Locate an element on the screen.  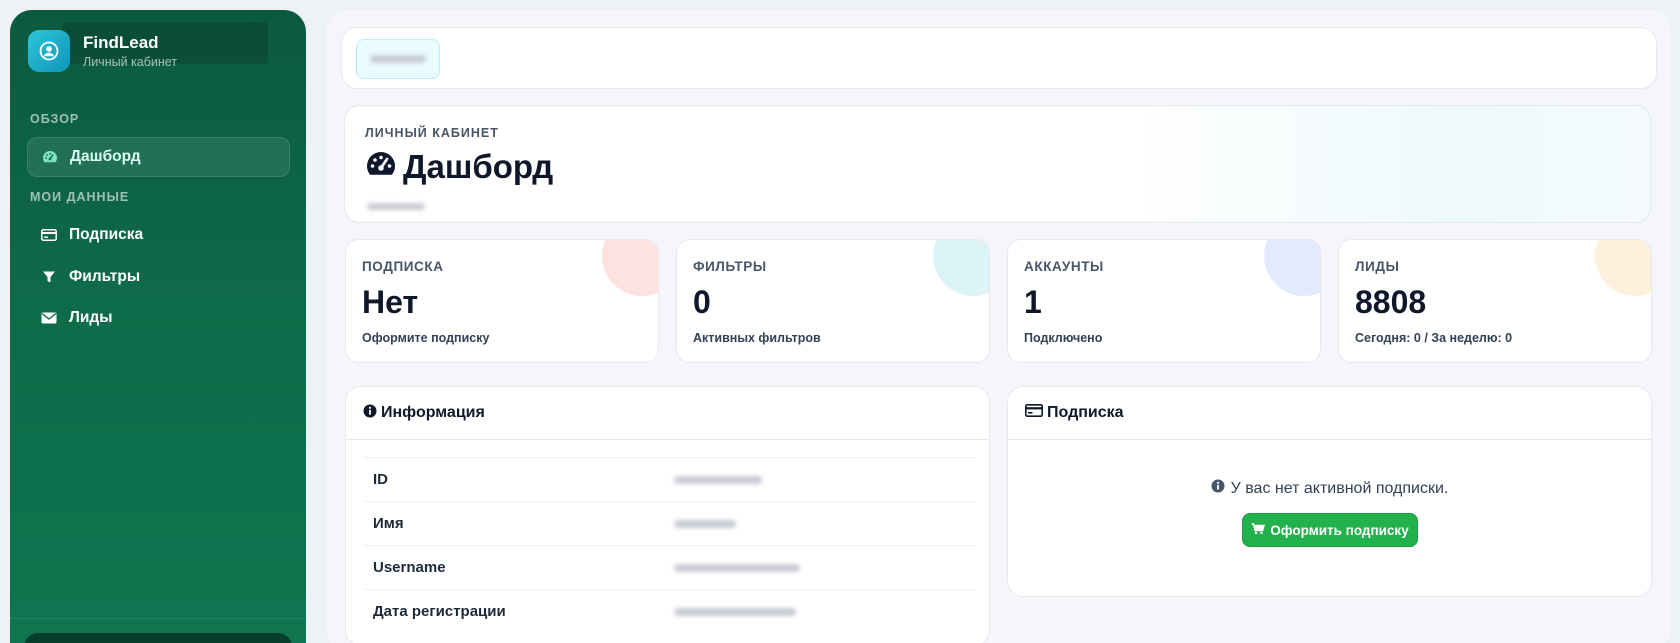
stat-value: 1 is located at coordinates (1033, 302).